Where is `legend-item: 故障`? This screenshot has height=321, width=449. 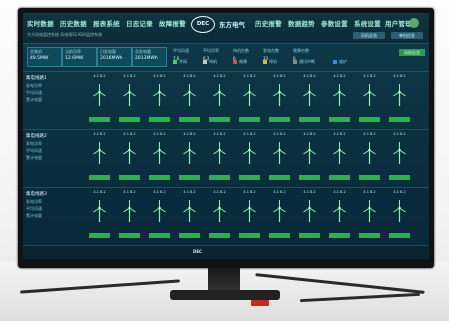
legend-item: 故障 is located at coordinates (240, 62).